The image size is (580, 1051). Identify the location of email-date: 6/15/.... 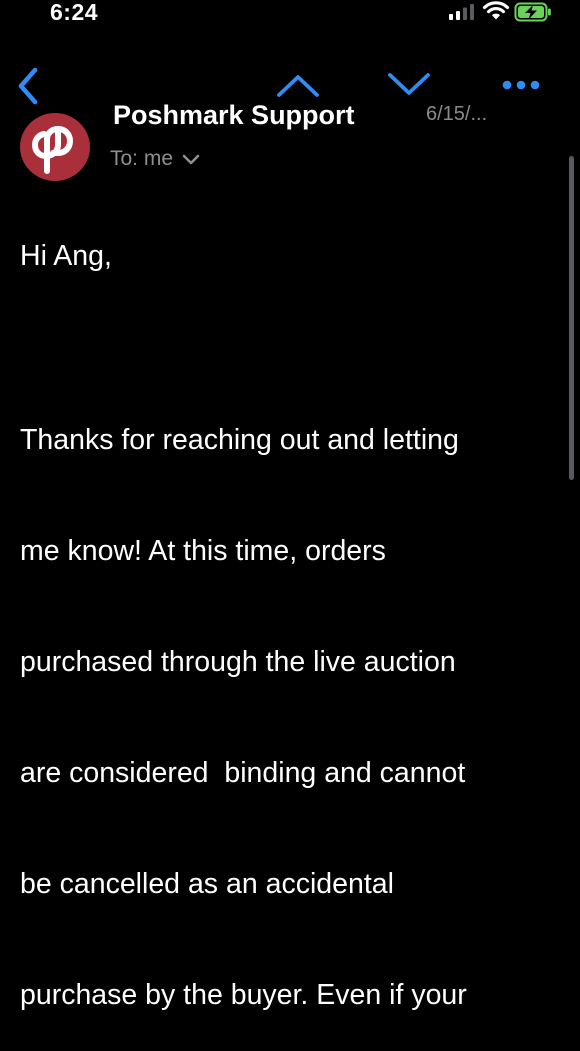
(457, 114).